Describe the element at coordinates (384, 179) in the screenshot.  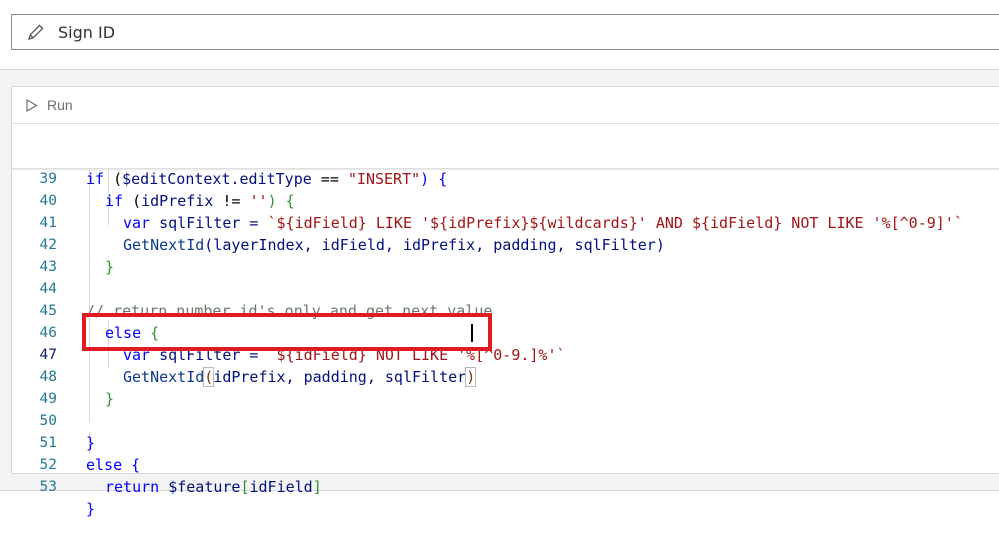
I see `code-token: "INSERT"` at that location.